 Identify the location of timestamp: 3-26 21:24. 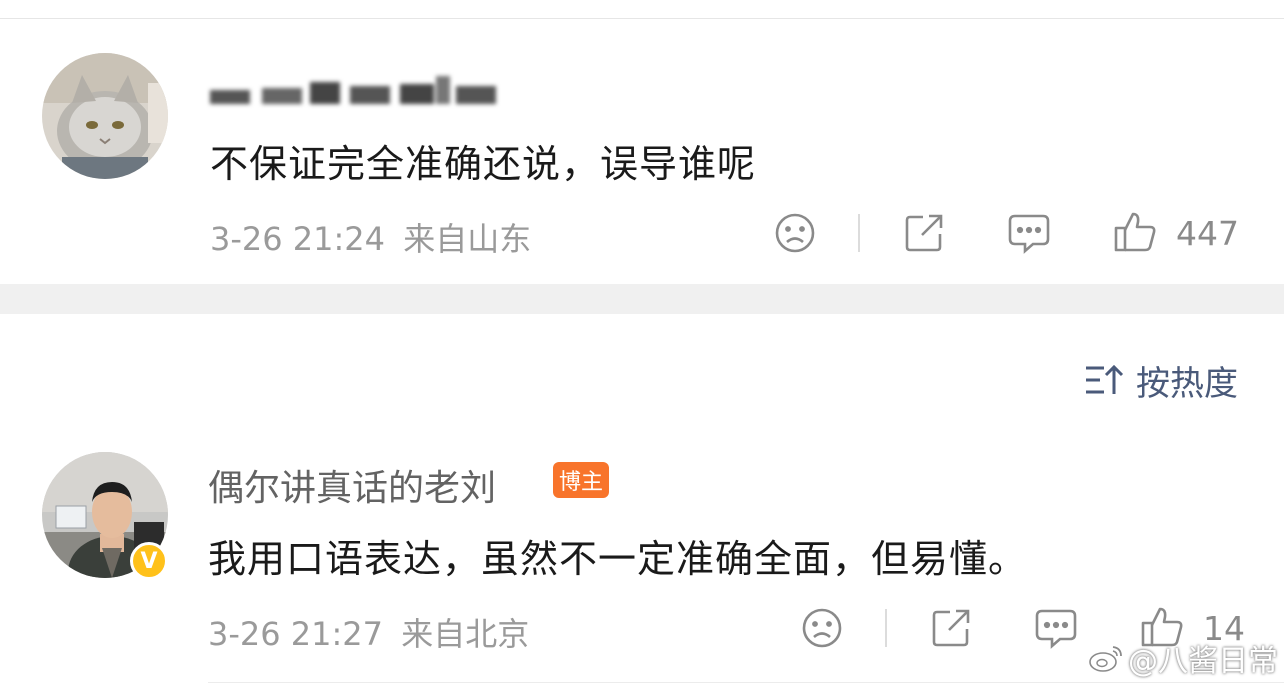
(298, 239).